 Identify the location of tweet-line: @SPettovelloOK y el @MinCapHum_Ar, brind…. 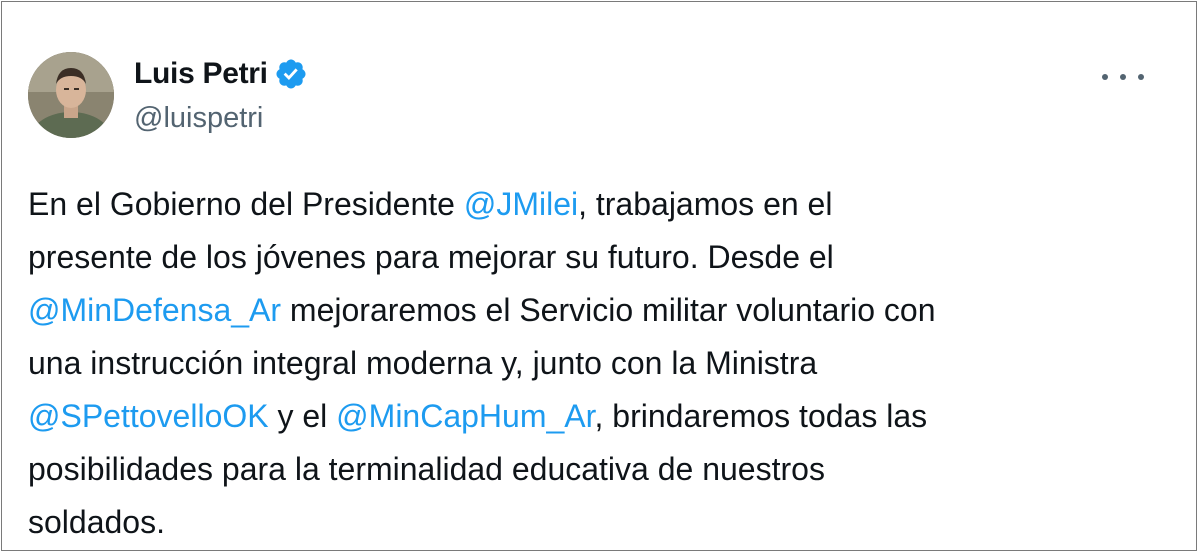
(478, 416).